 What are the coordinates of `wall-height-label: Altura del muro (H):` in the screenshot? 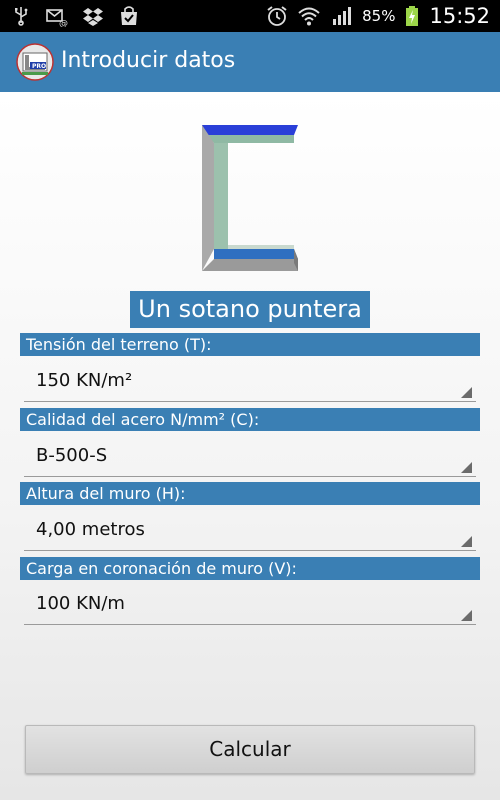 It's located at (250, 493).